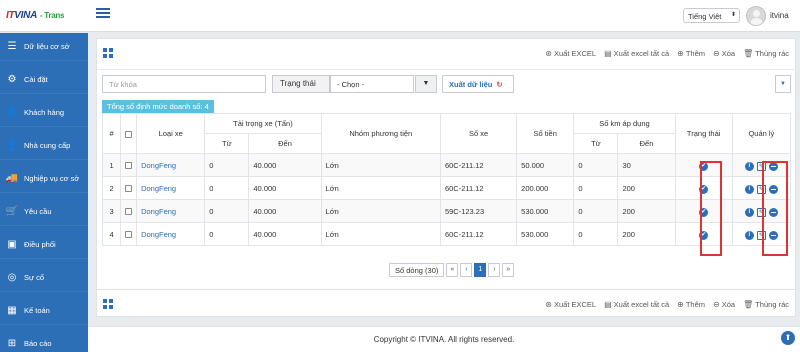 This screenshot has width=800, height=352. I want to click on username: itvina, so click(779, 15).